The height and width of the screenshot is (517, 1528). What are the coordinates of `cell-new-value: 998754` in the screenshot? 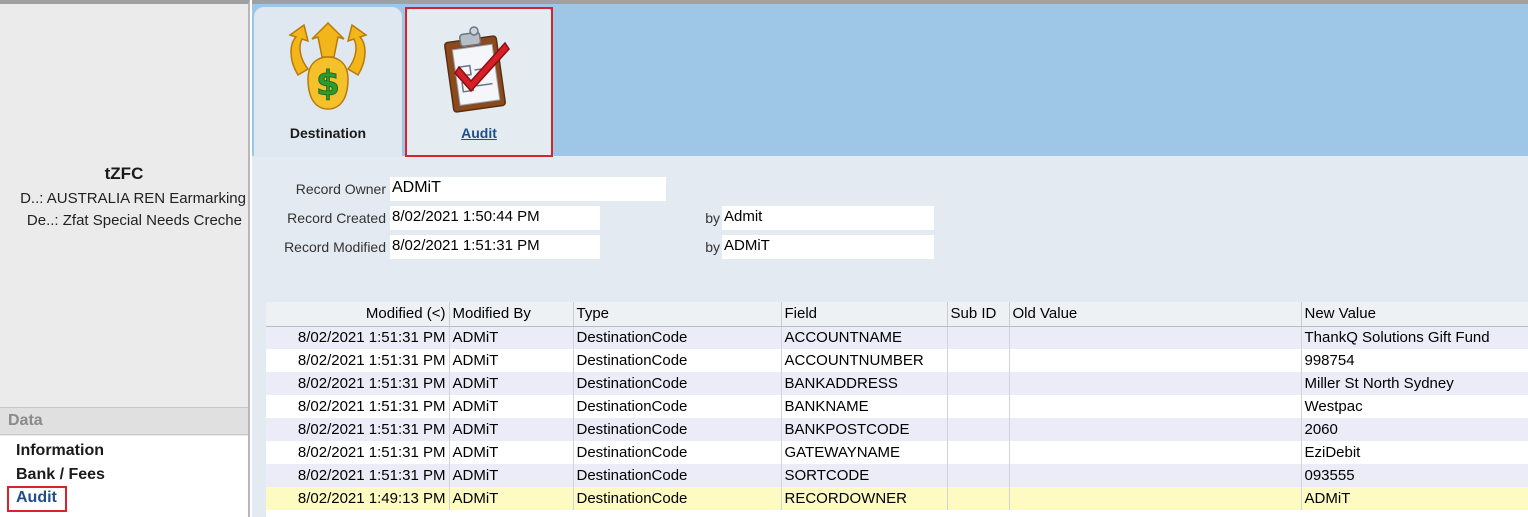 It's located at (1414, 360).